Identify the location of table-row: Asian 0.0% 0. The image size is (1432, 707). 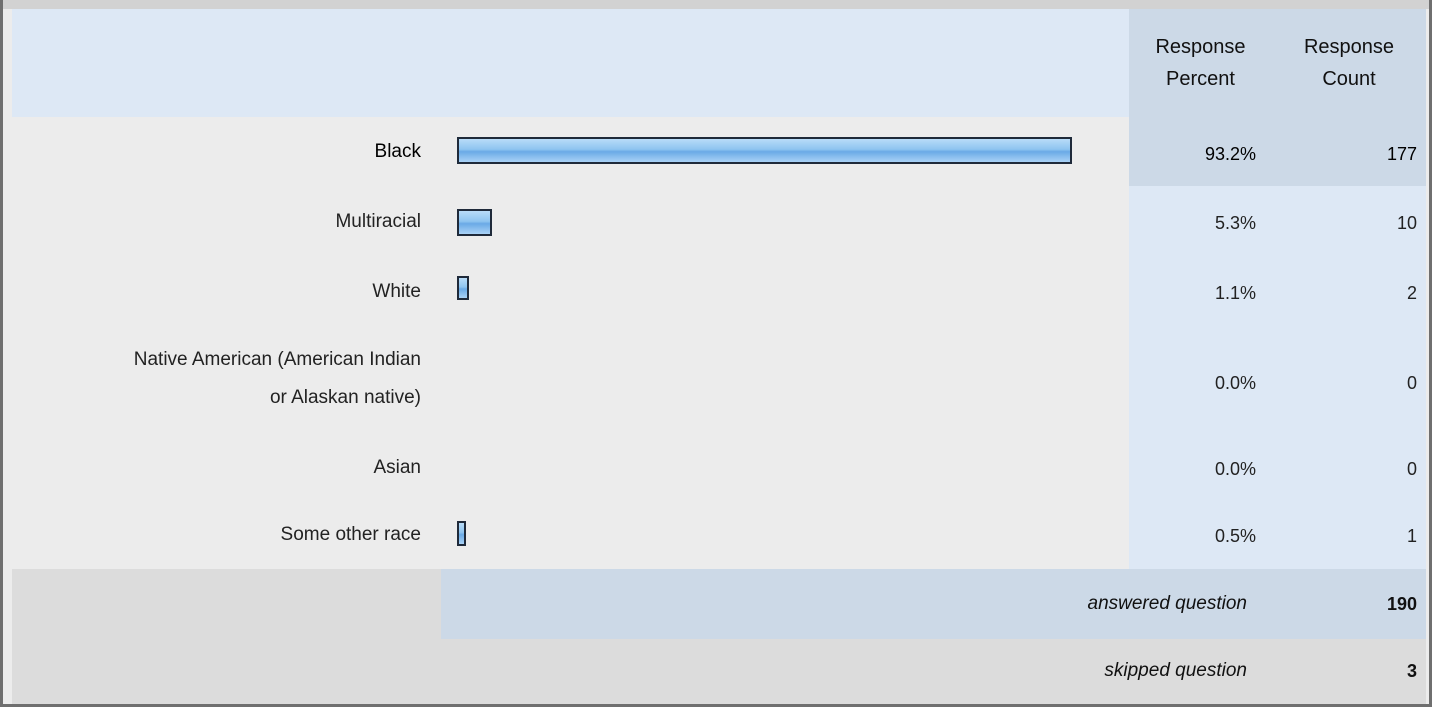
(719, 468).